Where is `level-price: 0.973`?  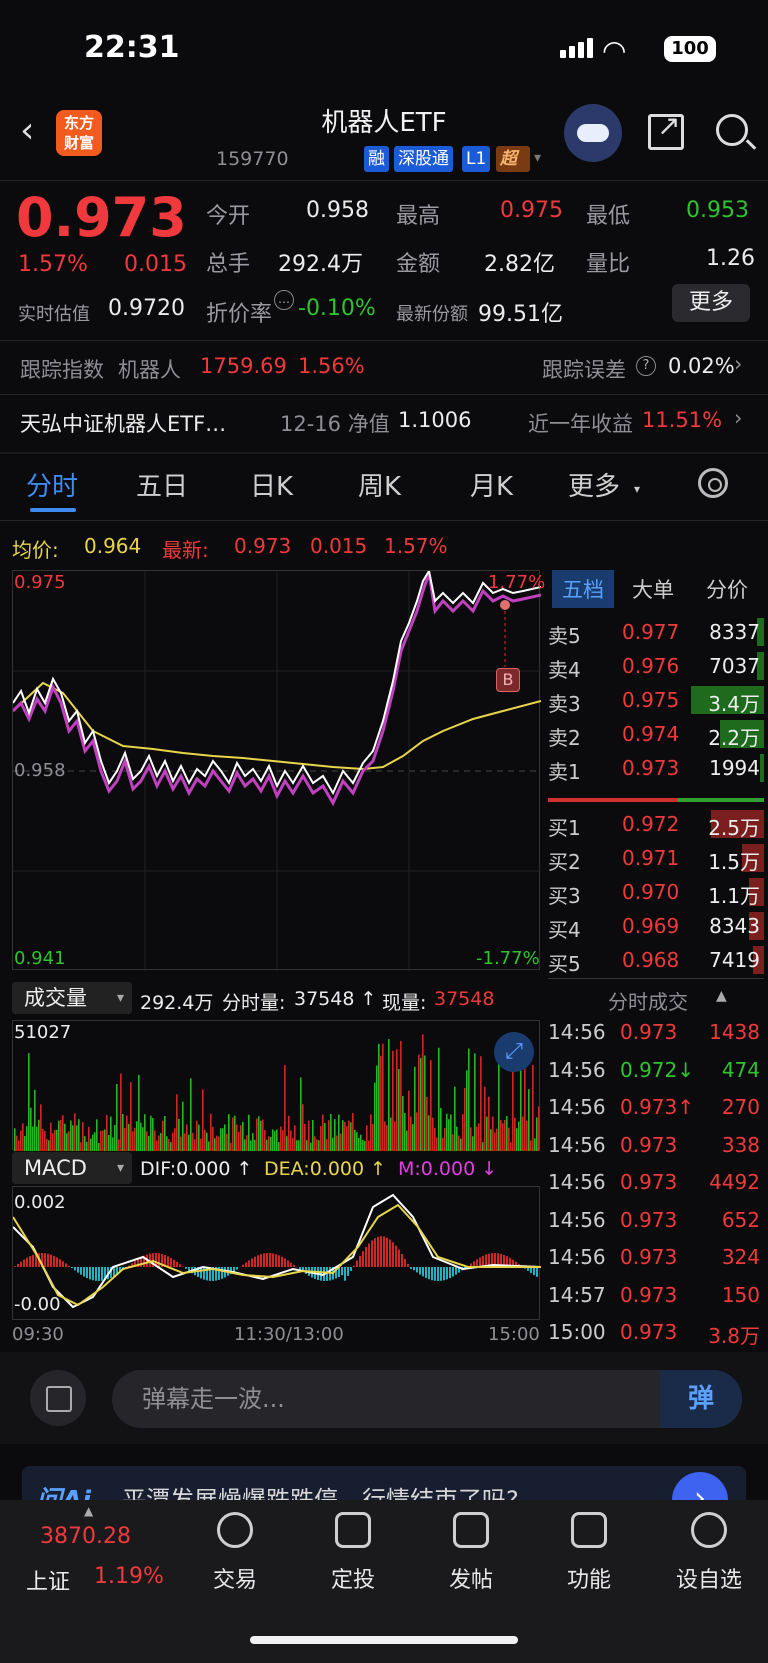
level-price: 0.973 is located at coordinates (651, 768).